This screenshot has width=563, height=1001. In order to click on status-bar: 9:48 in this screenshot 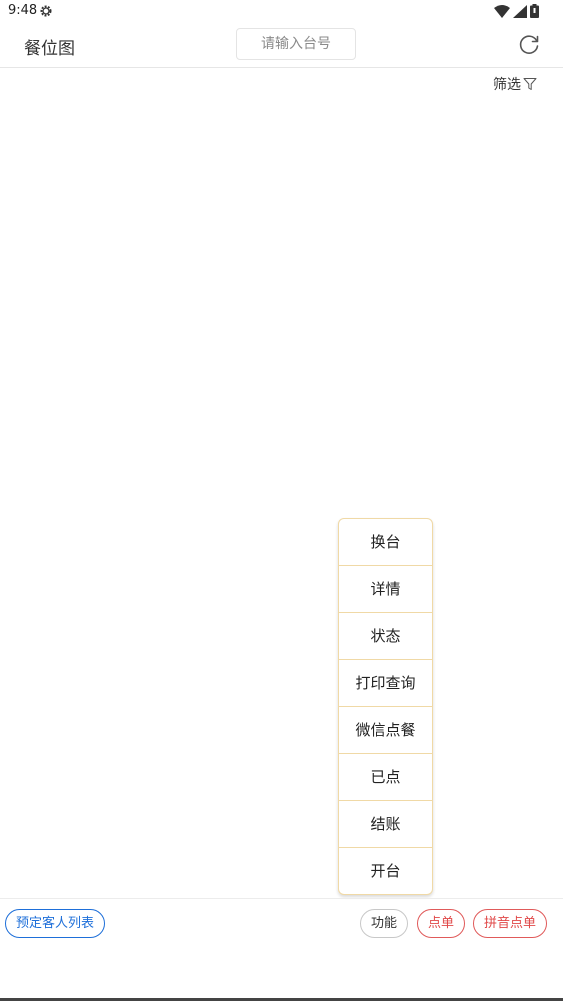, I will do `click(281, 12)`.